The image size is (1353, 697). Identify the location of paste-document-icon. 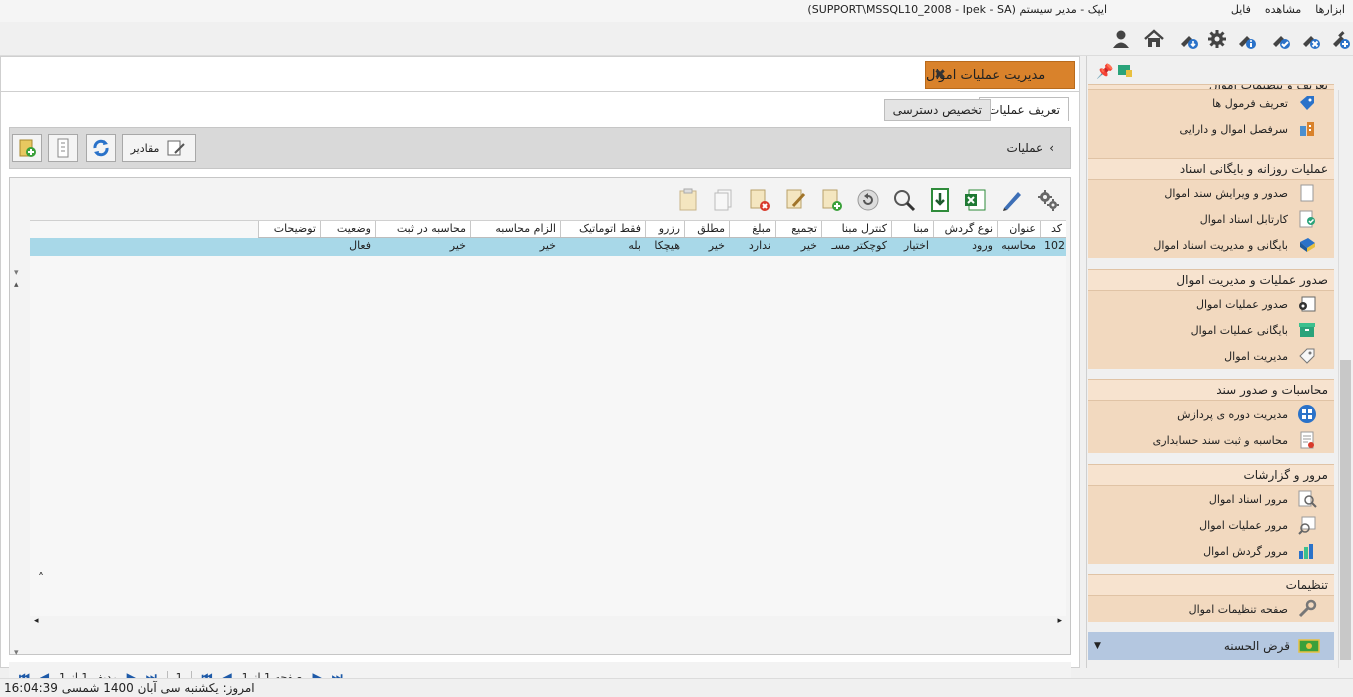
(688, 200).